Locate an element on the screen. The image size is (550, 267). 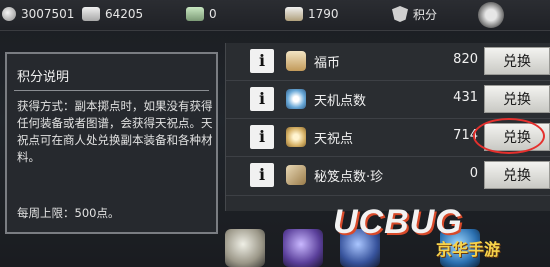
bag-icon is located at coordinates (91, 14).